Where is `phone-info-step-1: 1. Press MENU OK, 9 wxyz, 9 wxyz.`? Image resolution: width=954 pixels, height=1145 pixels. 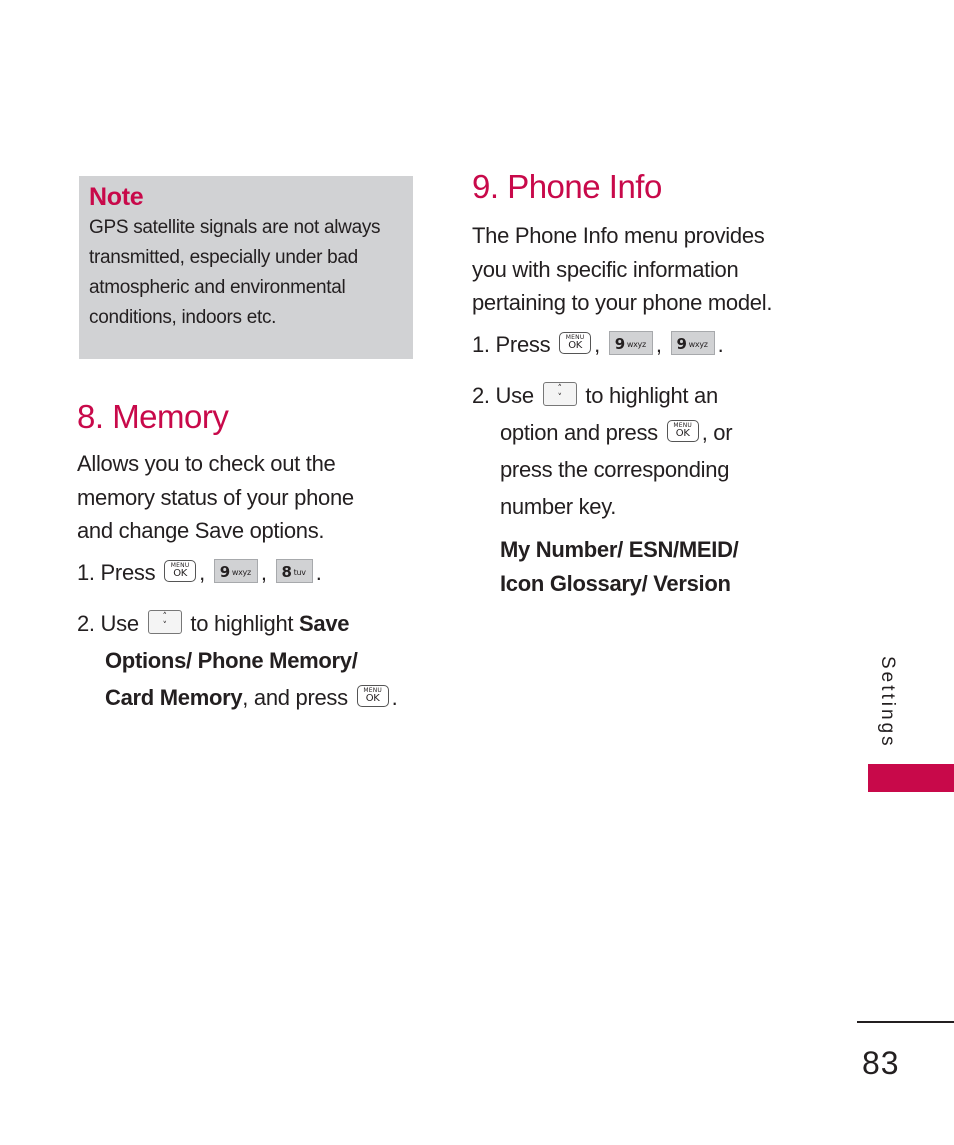 phone-info-step-1: 1. Press MENU OK, 9 wxyz, 9 wxyz. is located at coordinates (652, 344).